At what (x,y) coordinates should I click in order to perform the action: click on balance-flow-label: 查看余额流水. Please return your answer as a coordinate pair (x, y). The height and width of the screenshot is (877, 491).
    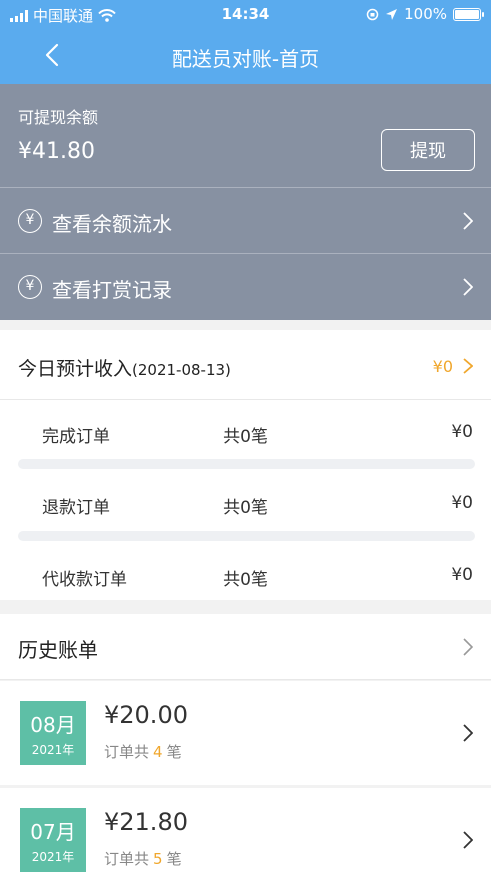
    Looking at the image, I should click on (112, 224).